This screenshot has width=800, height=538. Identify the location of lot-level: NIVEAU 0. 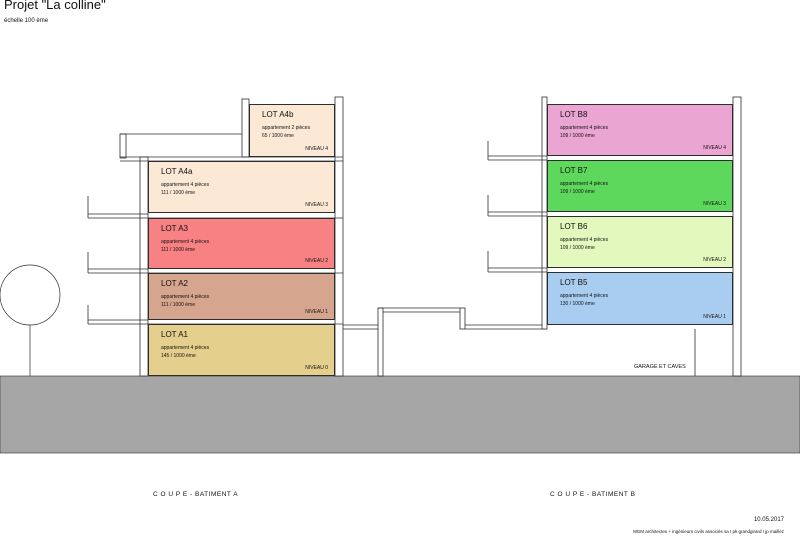
(316, 368).